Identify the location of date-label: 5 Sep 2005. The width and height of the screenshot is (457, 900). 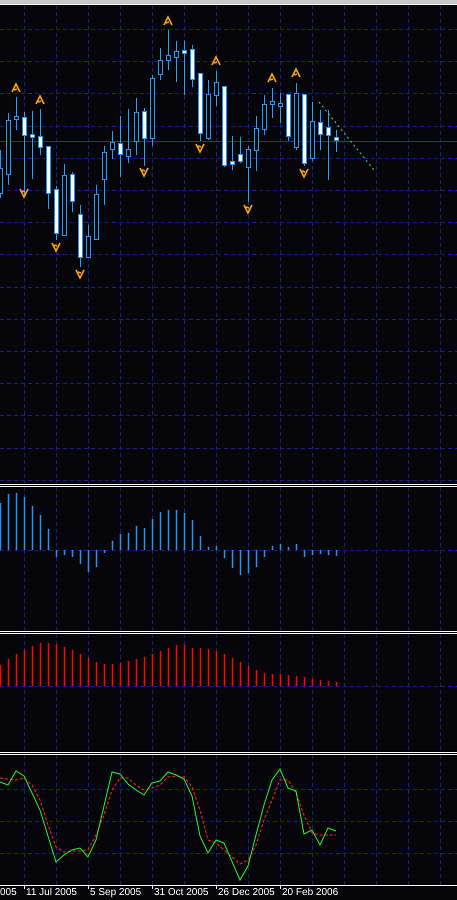
(115, 892).